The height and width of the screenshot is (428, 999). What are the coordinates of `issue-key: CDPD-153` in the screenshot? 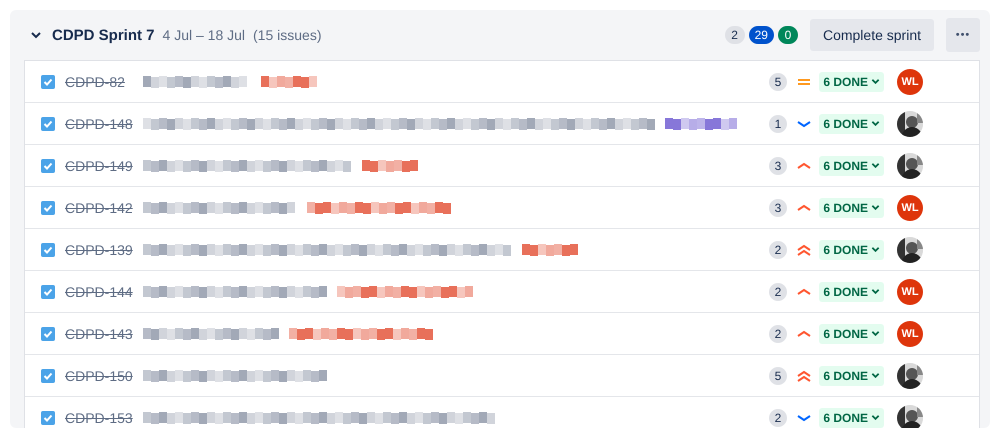 It's located at (102, 418).